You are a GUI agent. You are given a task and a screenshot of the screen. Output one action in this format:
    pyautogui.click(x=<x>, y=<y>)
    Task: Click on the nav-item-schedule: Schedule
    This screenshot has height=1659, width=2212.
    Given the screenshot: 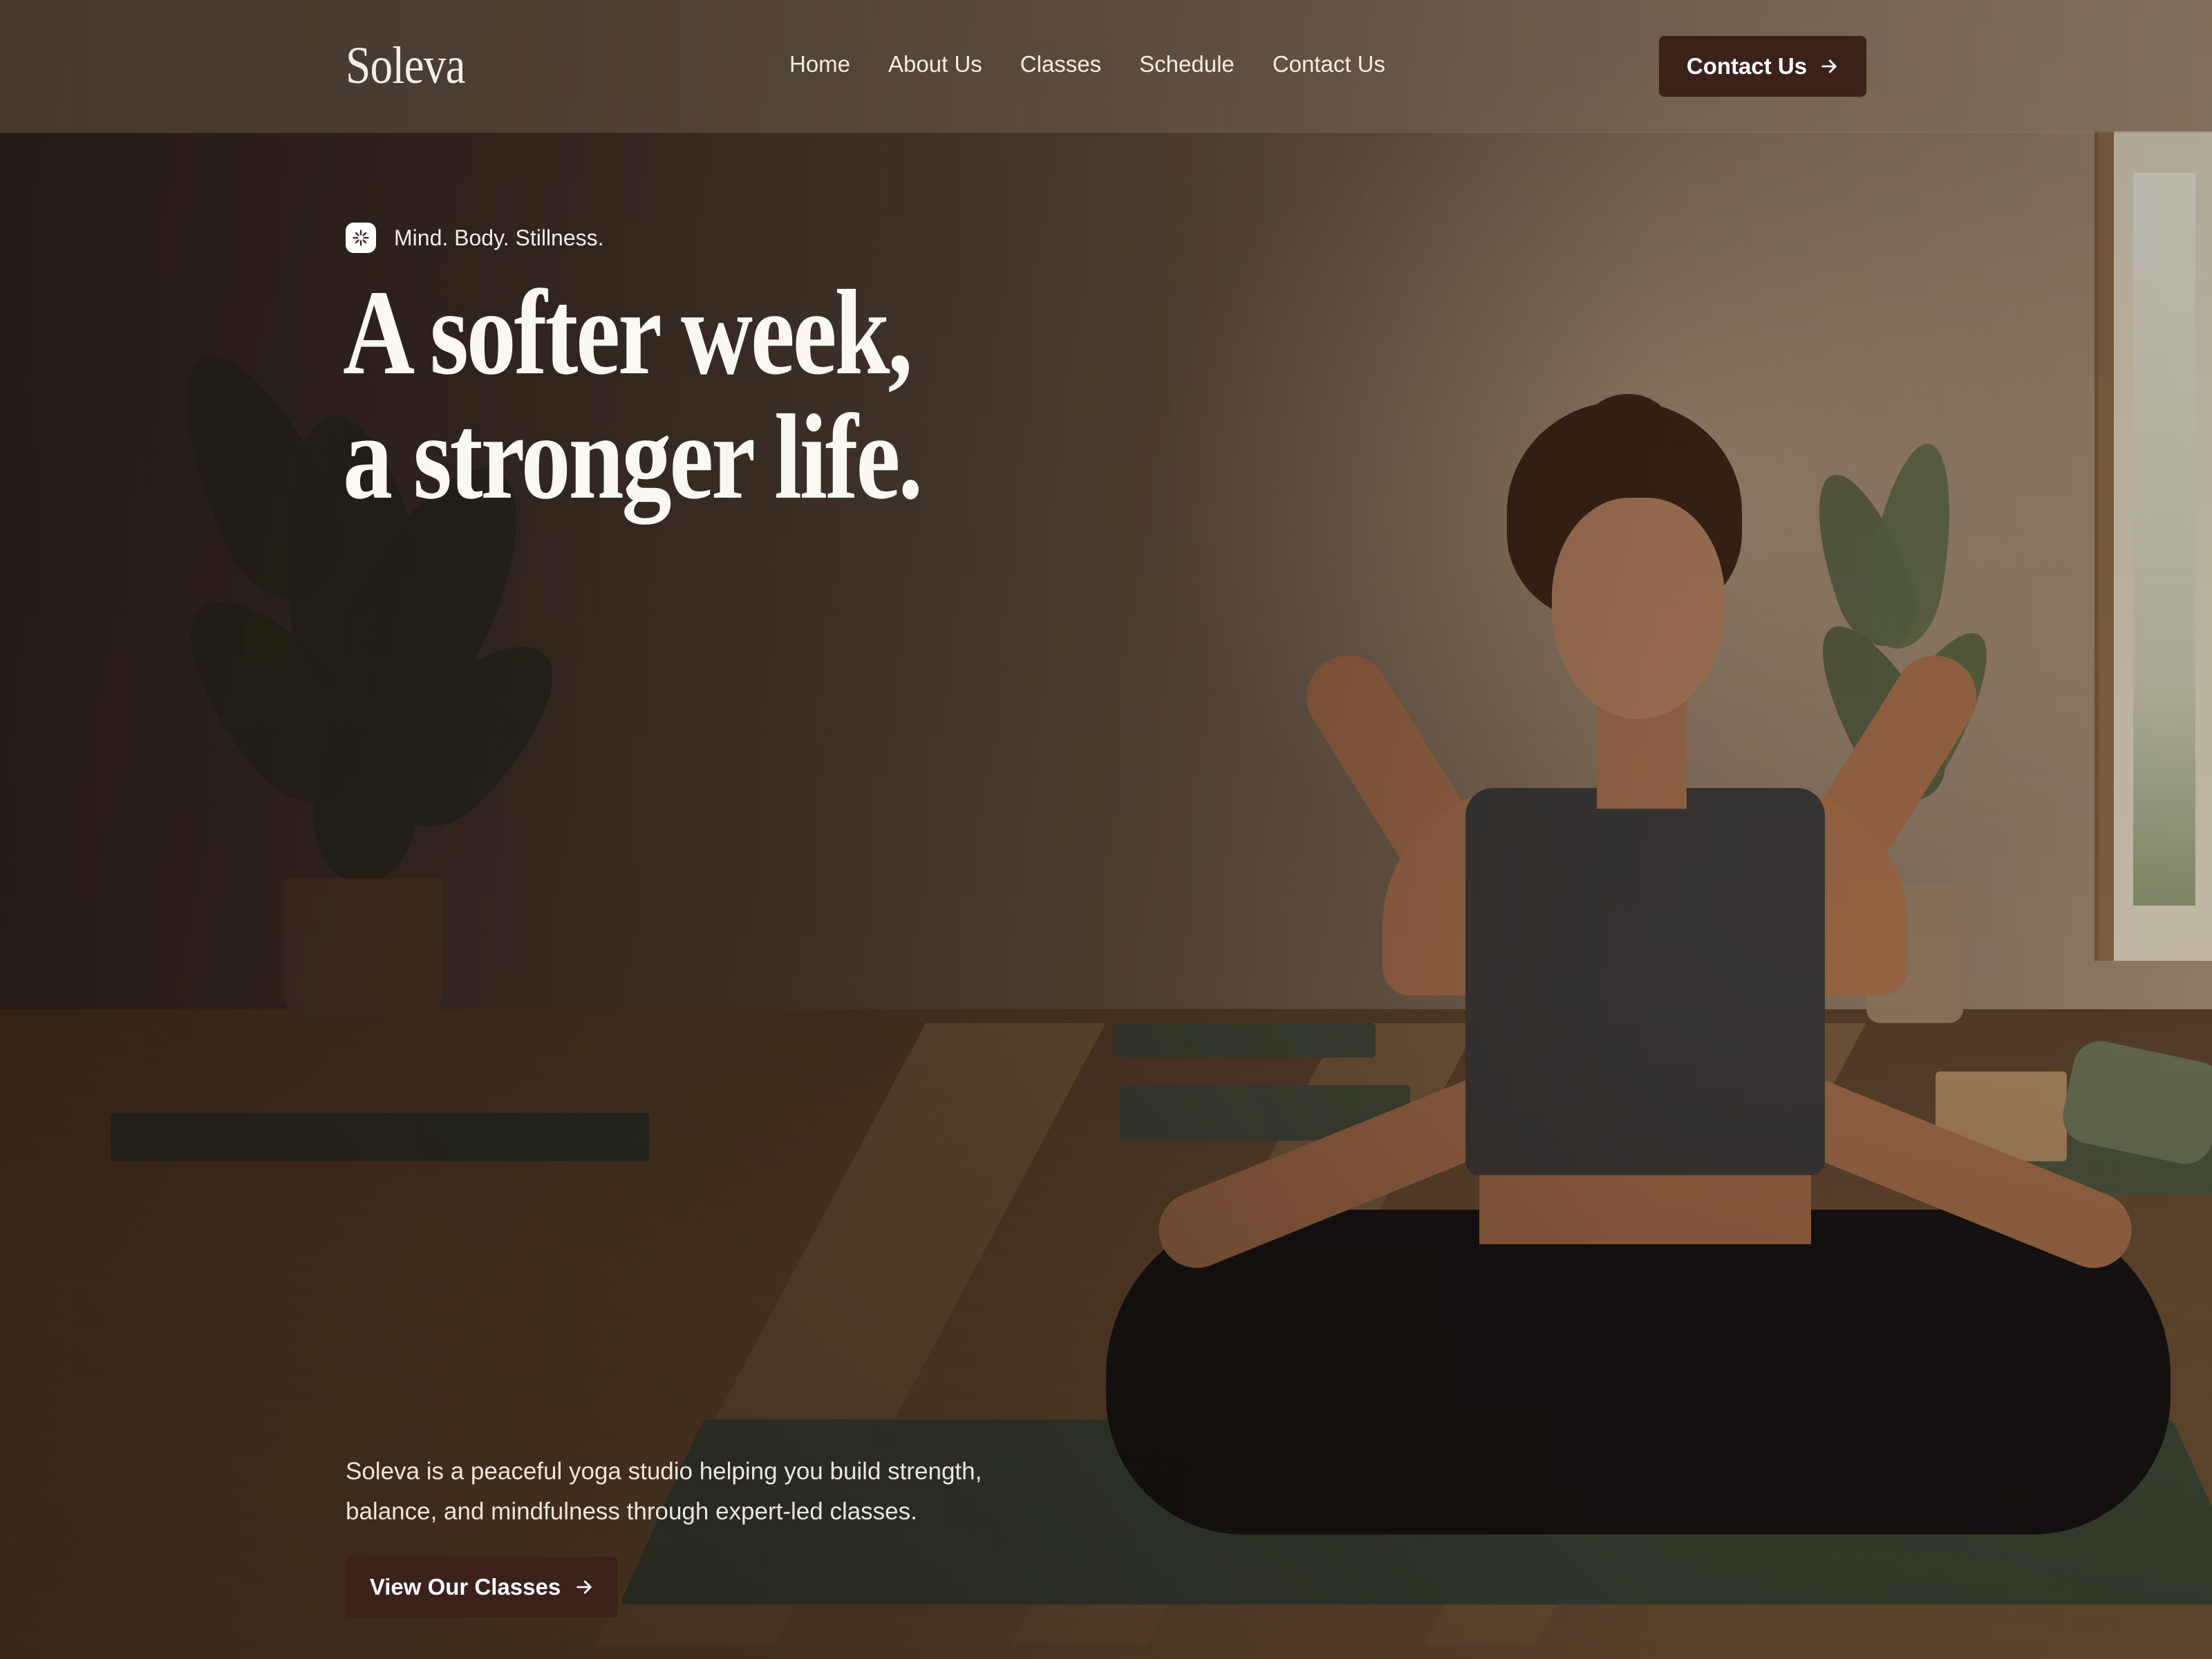 What is the action you would take?
    pyautogui.click(x=1187, y=64)
    